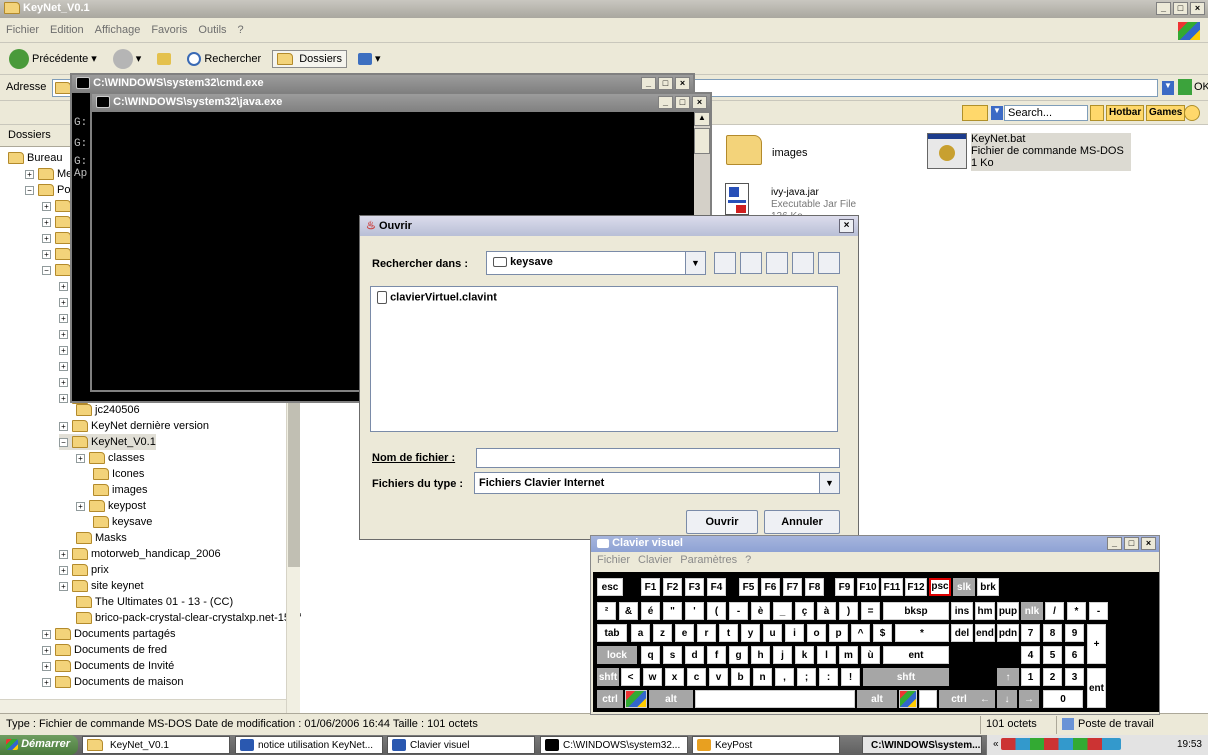  I want to click on key: 1, so click(1030, 677).